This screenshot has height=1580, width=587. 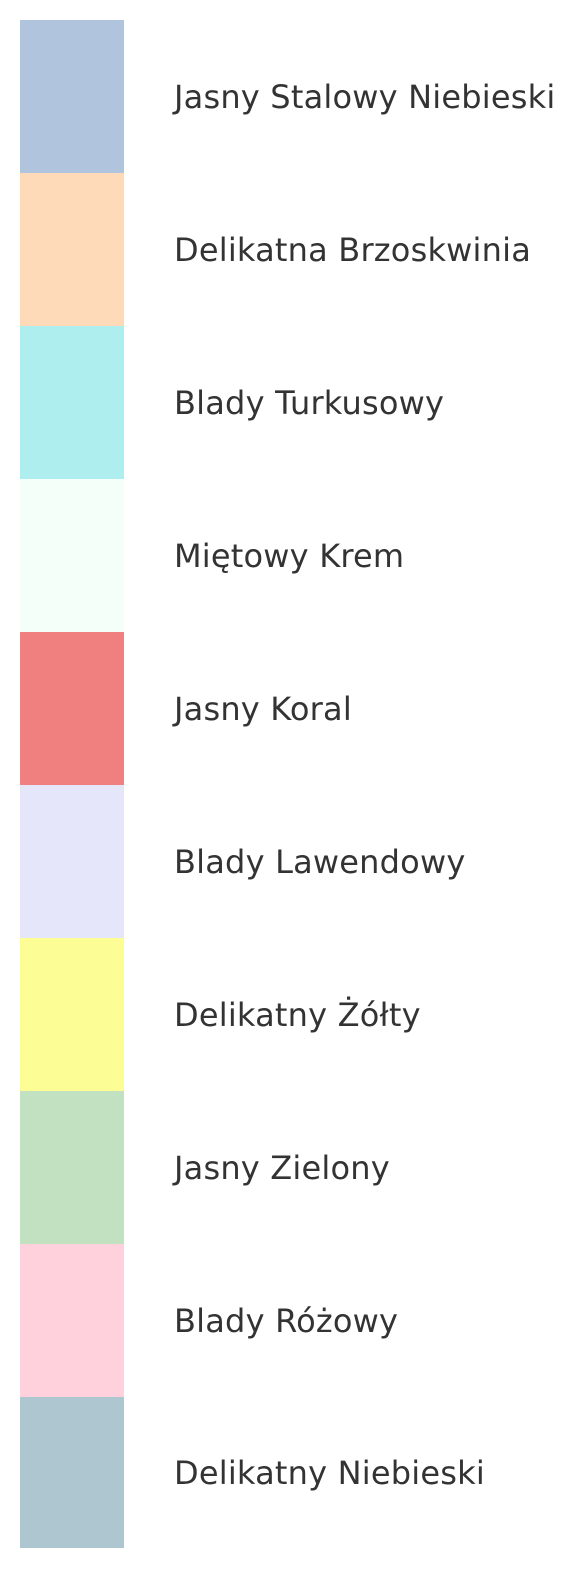 I want to click on swatch-row: Jasny Zielony, so click(x=293, y=1167).